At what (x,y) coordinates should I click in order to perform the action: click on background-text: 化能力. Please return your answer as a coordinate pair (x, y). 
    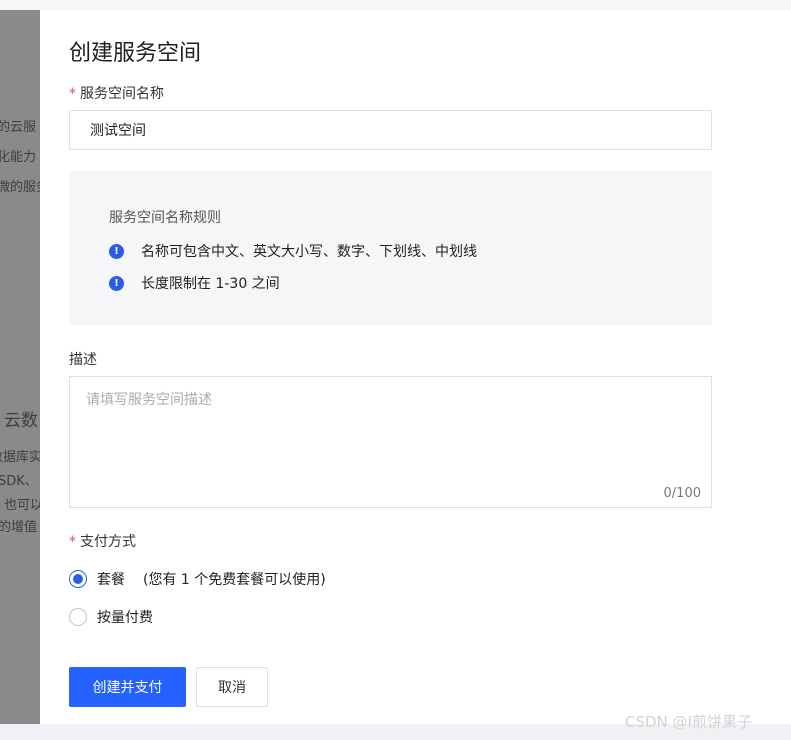
    Looking at the image, I should click on (18, 157).